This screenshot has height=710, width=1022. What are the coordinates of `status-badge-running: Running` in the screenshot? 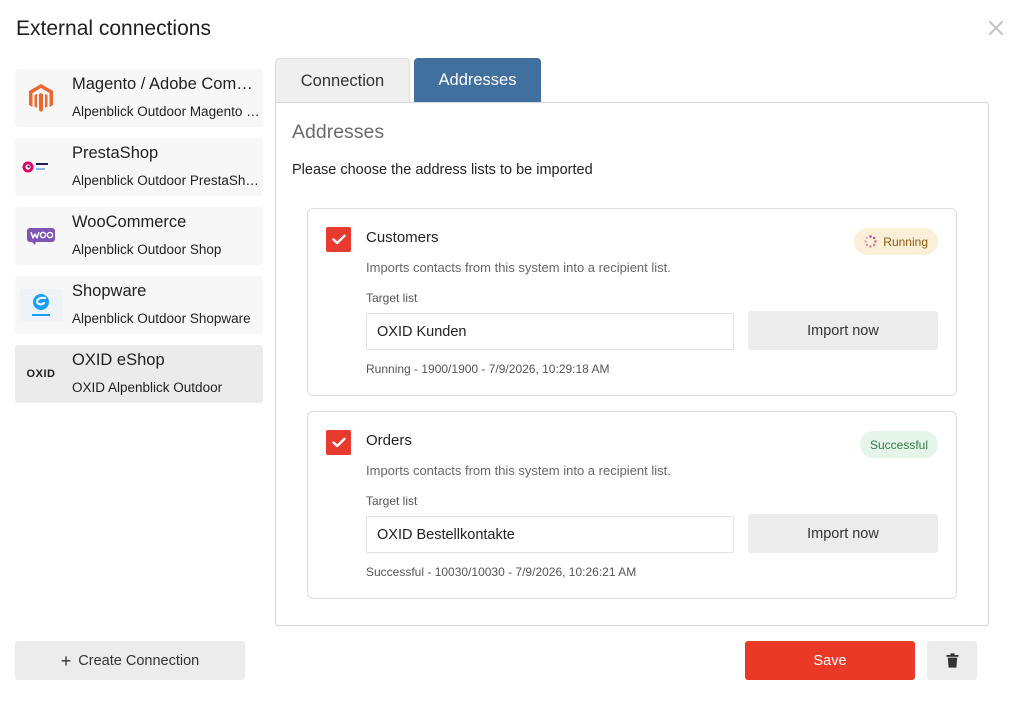 It's located at (896, 241).